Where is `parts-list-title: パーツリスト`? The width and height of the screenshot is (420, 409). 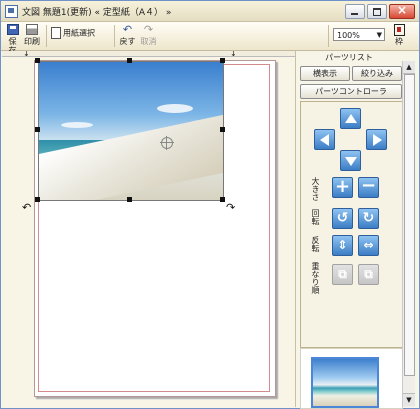
parts-list-title: パーツリスト is located at coordinates (349, 57).